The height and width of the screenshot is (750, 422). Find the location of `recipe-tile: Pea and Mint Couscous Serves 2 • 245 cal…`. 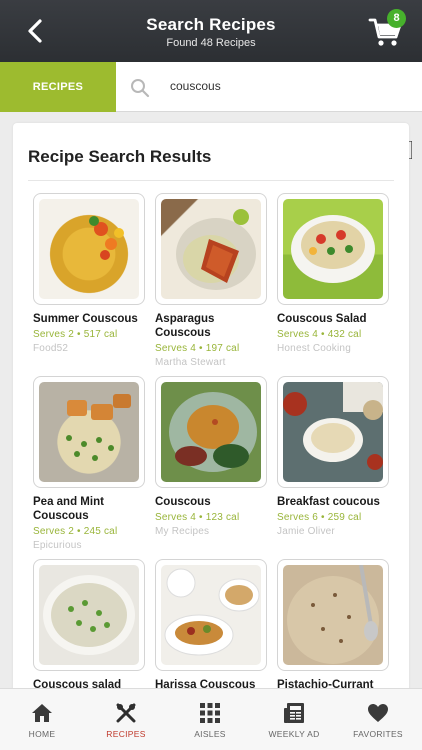

recipe-tile: Pea and Mint Couscous Serves 2 • 245 cal… is located at coordinates (89, 464).